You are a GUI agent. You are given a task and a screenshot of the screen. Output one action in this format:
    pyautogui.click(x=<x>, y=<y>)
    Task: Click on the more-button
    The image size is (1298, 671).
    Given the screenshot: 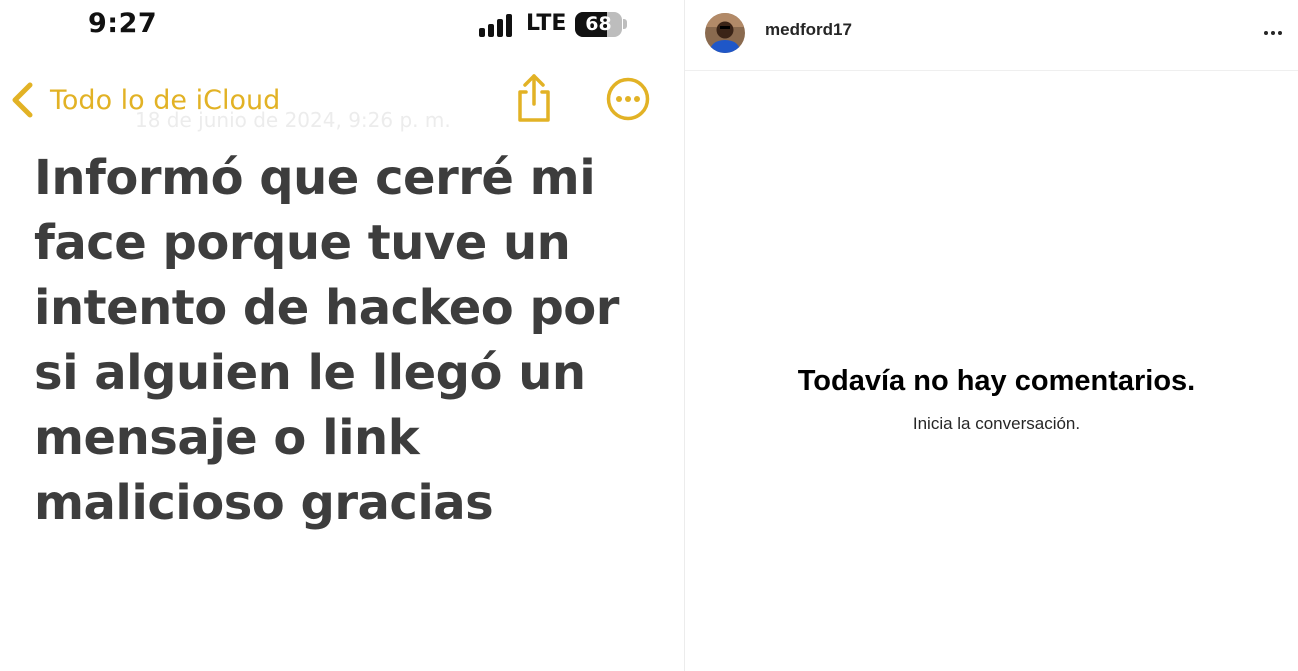 What is the action you would take?
    pyautogui.click(x=628, y=99)
    